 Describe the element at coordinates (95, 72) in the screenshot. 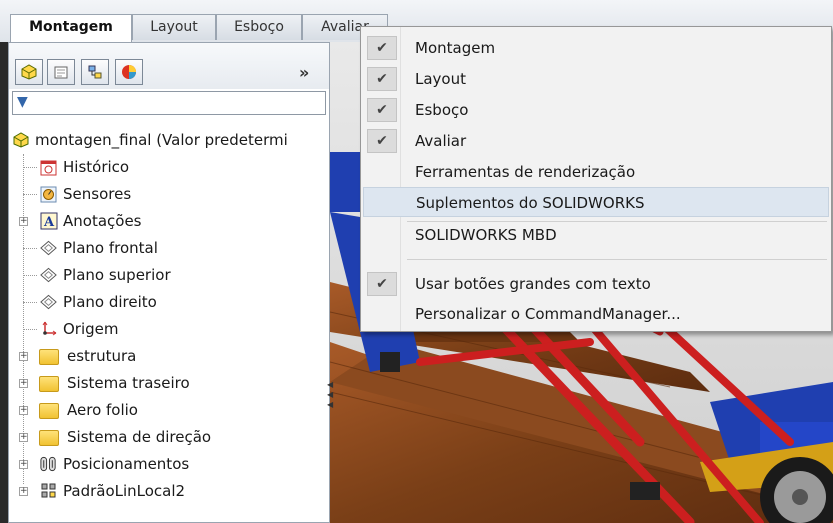

I see `configuration-manager-tab-icon` at that location.